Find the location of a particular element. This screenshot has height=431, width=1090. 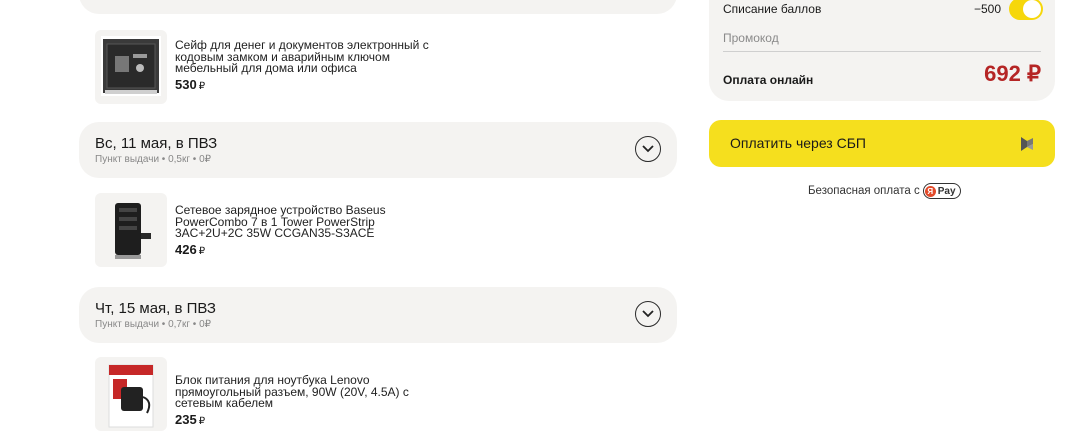

product-price: 426 ₽ is located at coordinates (310, 249).